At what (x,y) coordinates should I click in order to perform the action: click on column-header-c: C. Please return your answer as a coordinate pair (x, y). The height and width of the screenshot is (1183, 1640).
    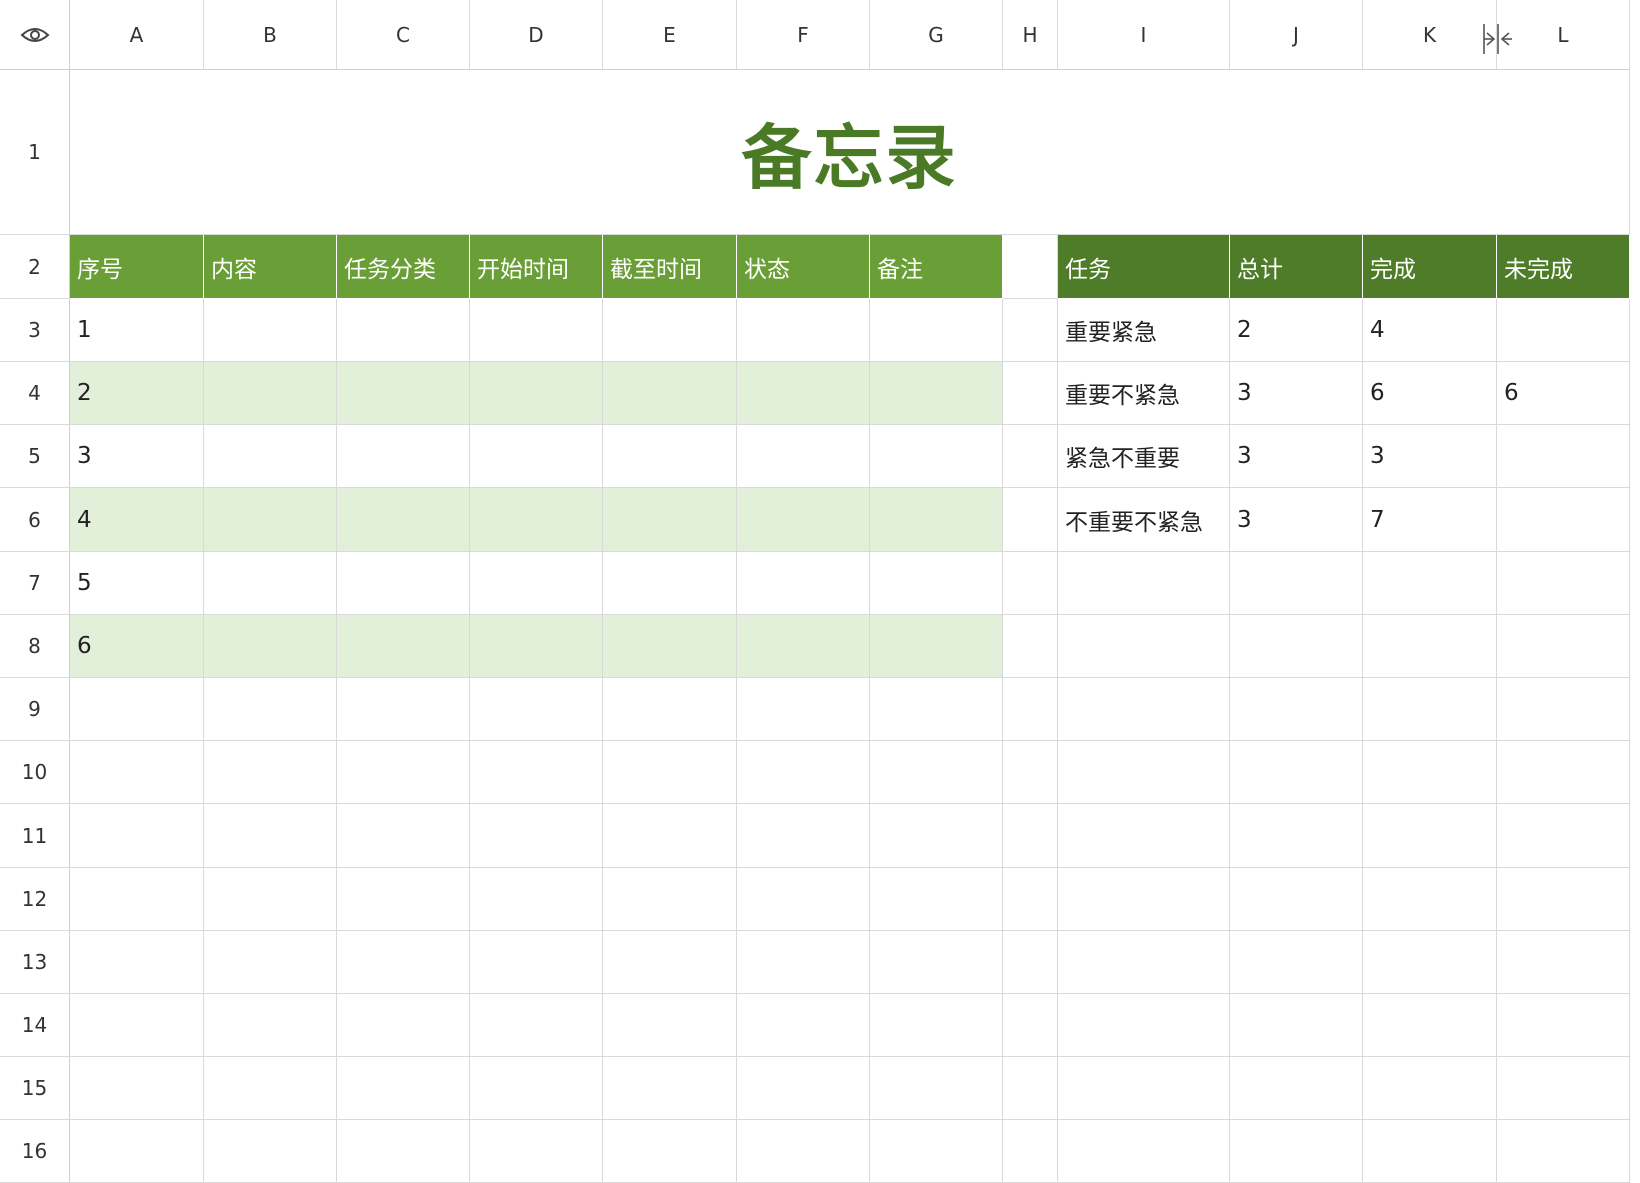
    Looking at the image, I should click on (403, 35).